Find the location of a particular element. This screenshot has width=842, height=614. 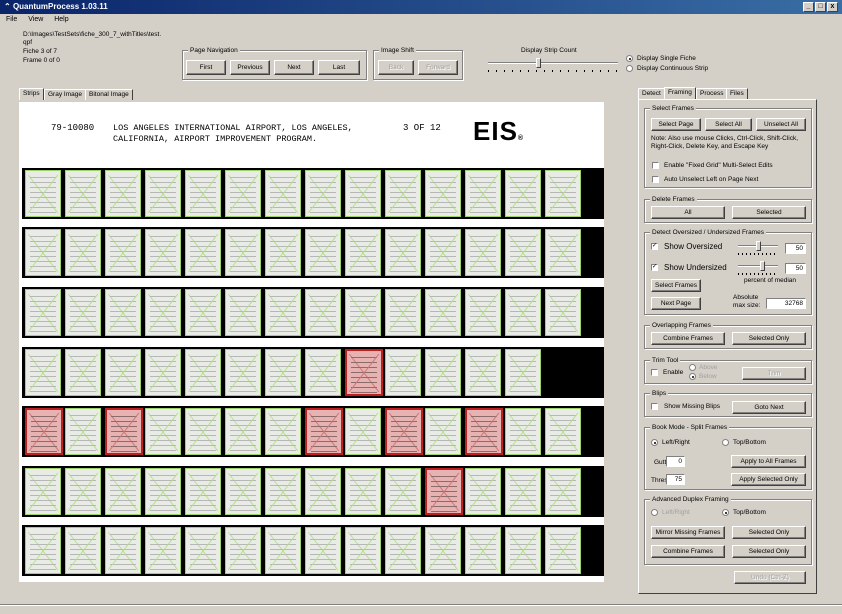

combine-overlapping-button: Combine Frames is located at coordinates (688, 338).